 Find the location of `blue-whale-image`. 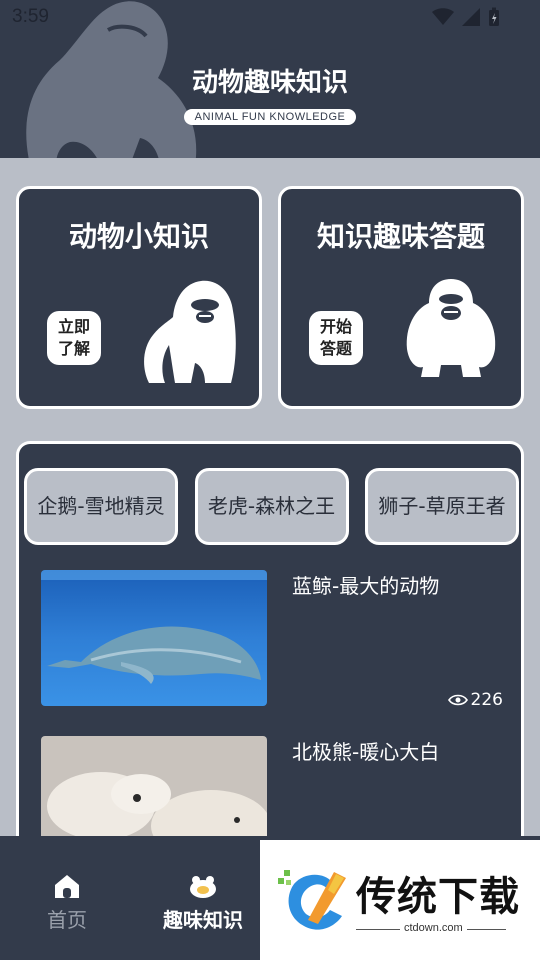

blue-whale-image is located at coordinates (154, 638).